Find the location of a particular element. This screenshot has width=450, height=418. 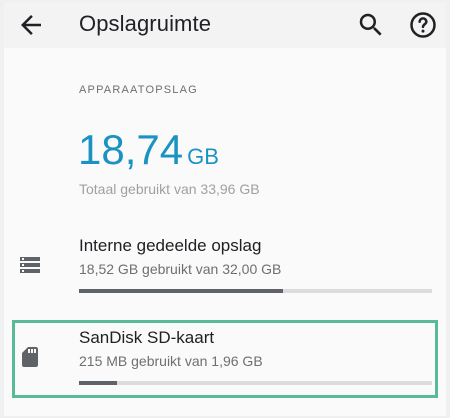

total-capacity-text: Totaal gebruikt van 33,96 GB is located at coordinates (169, 189).